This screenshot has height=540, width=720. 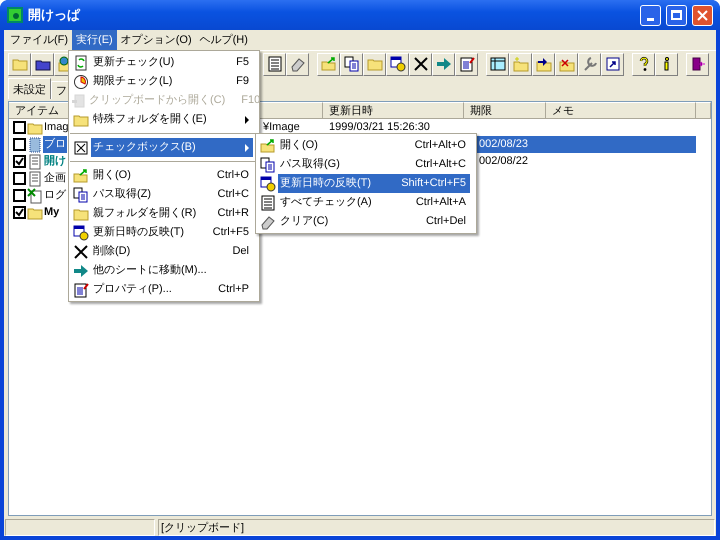 I want to click on maximize-button, so click(x=676, y=15).